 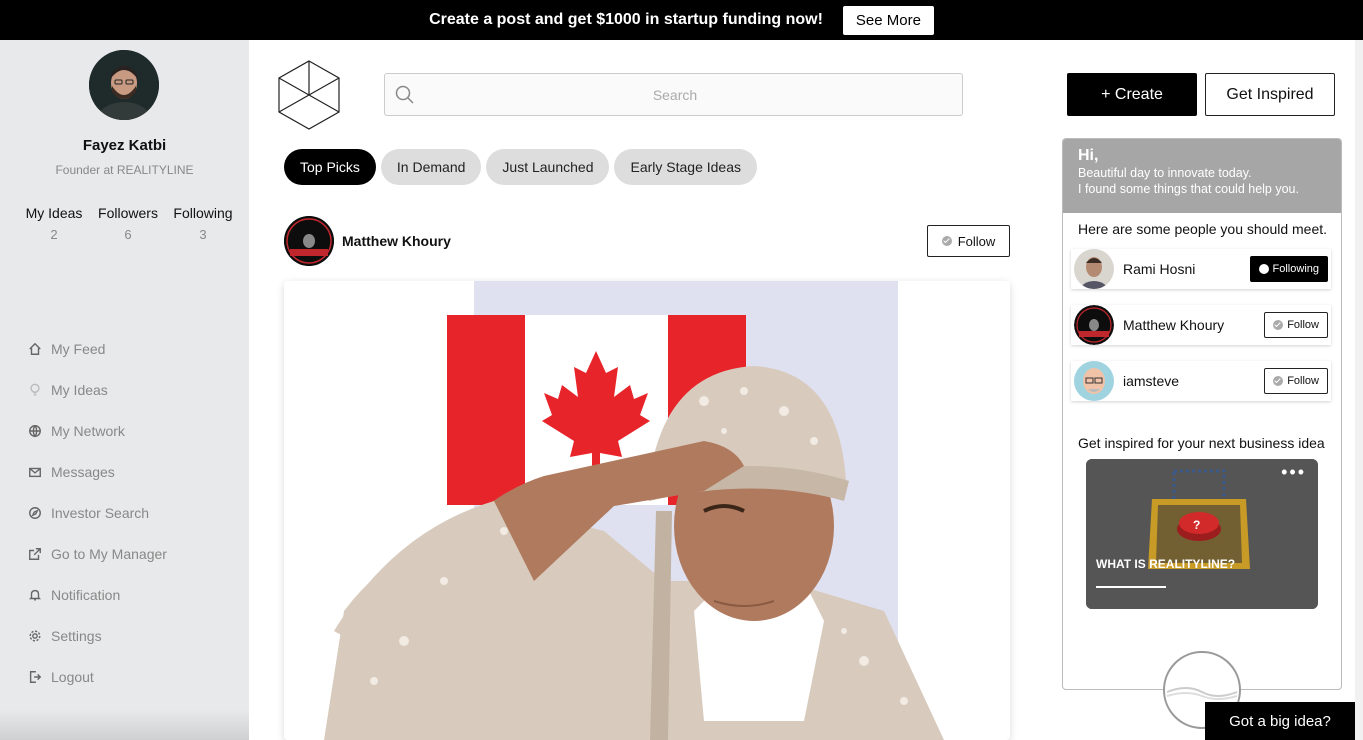 I want to click on search-input, so click(x=675, y=94).